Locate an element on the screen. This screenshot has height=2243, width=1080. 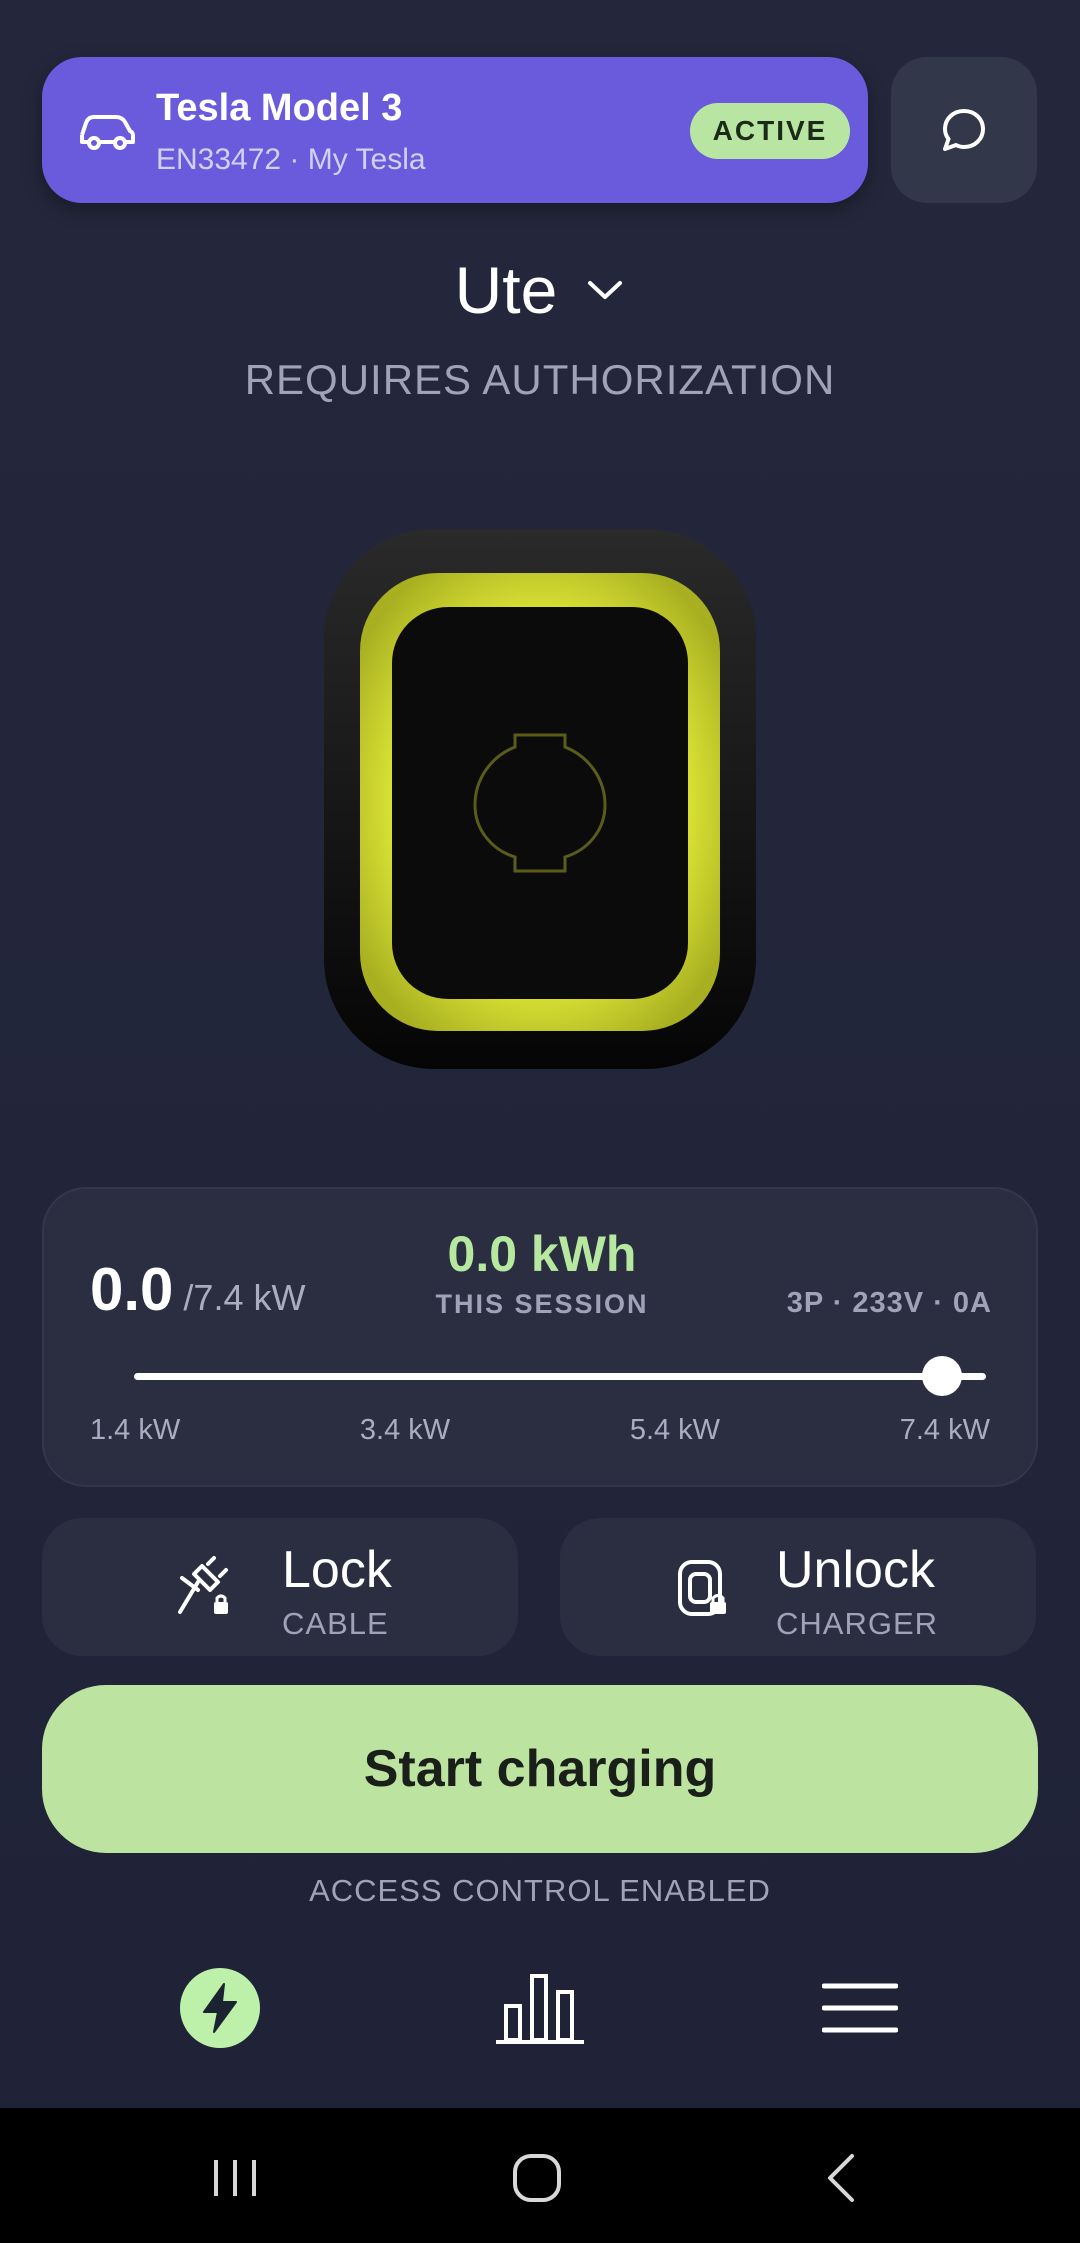
vehicle-subtitle: EN33472 · My Tesla is located at coordinates (291, 159).